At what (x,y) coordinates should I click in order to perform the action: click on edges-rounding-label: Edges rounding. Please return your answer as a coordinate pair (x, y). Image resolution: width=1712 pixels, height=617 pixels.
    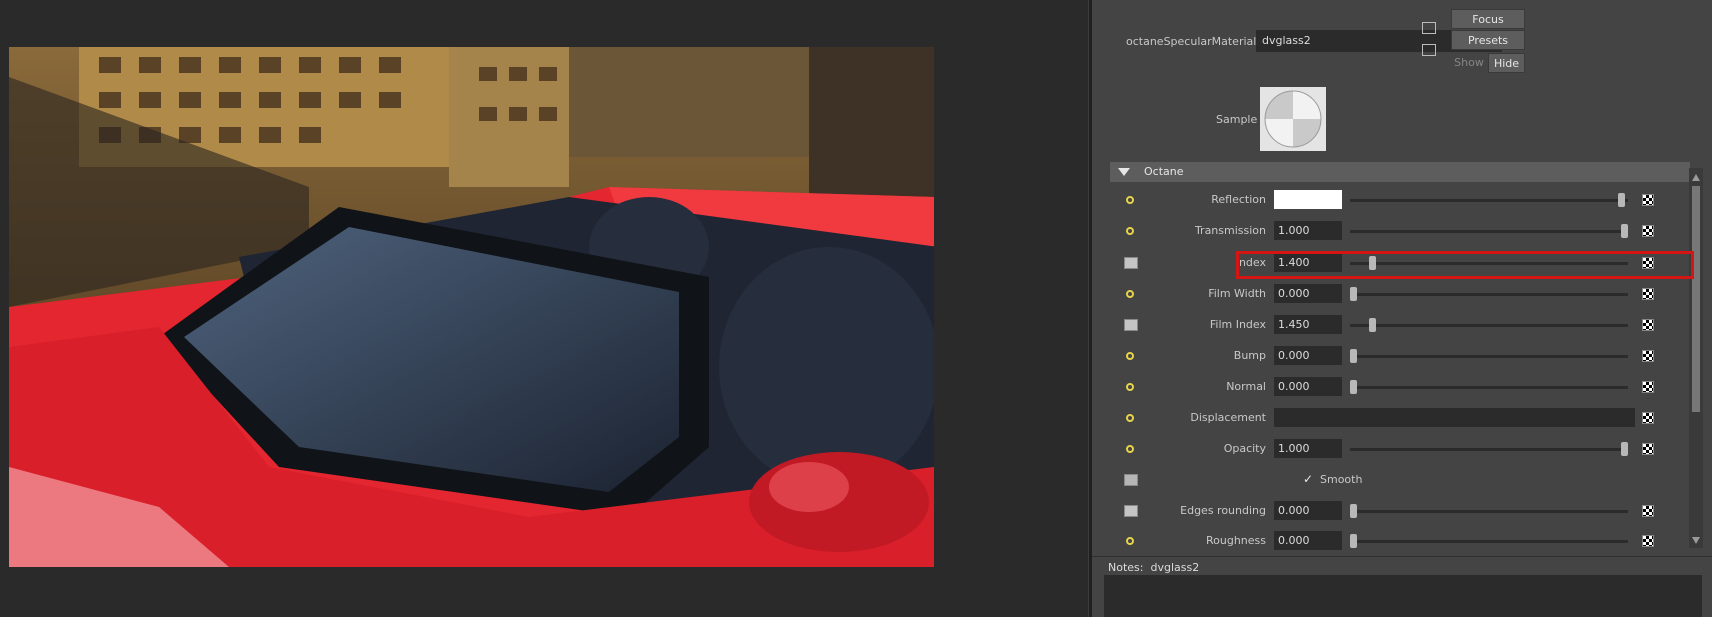
    Looking at the image, I should click on (1223, 510).